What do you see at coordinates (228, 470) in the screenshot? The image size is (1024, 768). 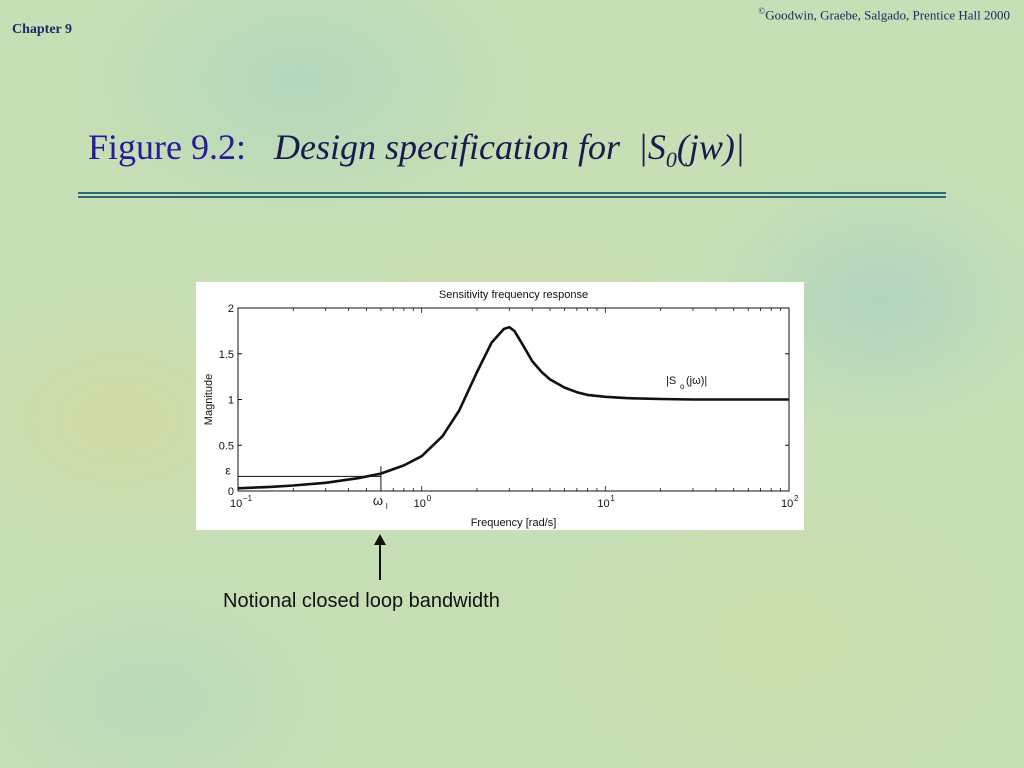 I see `epsilon-label: ε` at bounding box center [228, 470].